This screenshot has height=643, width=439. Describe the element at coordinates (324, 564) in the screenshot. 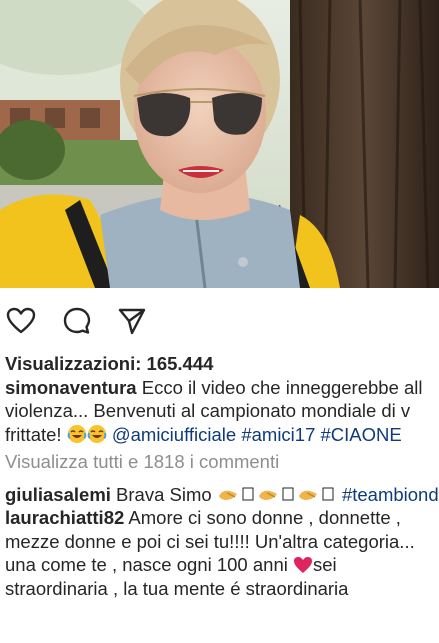

I see `comment-text: sei` at that location.